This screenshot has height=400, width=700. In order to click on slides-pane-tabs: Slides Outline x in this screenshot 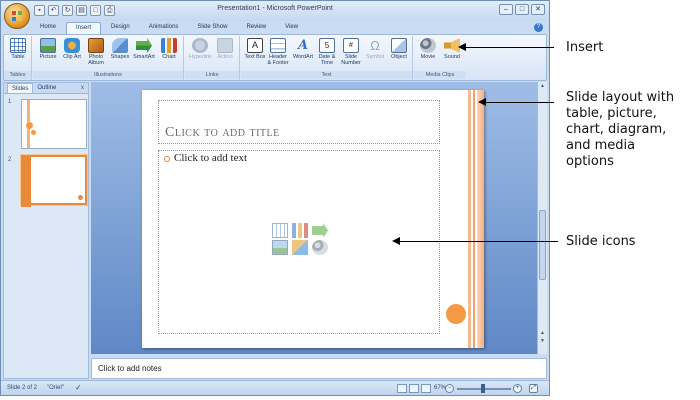, I will do `click(46, 88)`.